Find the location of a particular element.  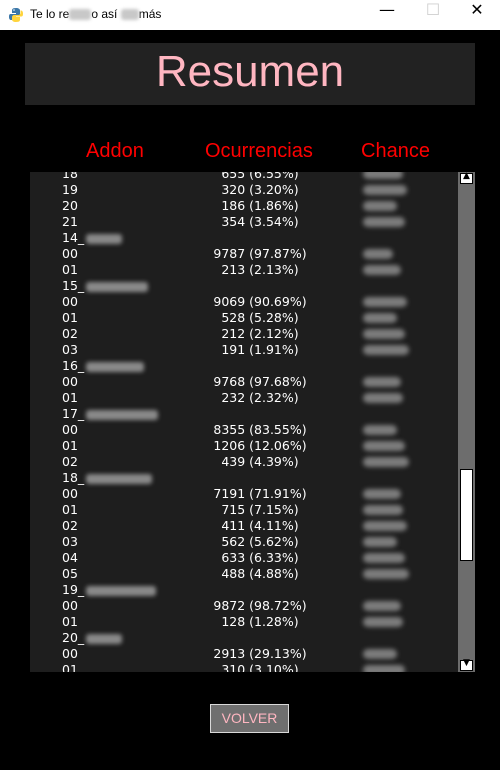

table-row: 00 9768 (97.68%) is located at coordinates (244, 382).